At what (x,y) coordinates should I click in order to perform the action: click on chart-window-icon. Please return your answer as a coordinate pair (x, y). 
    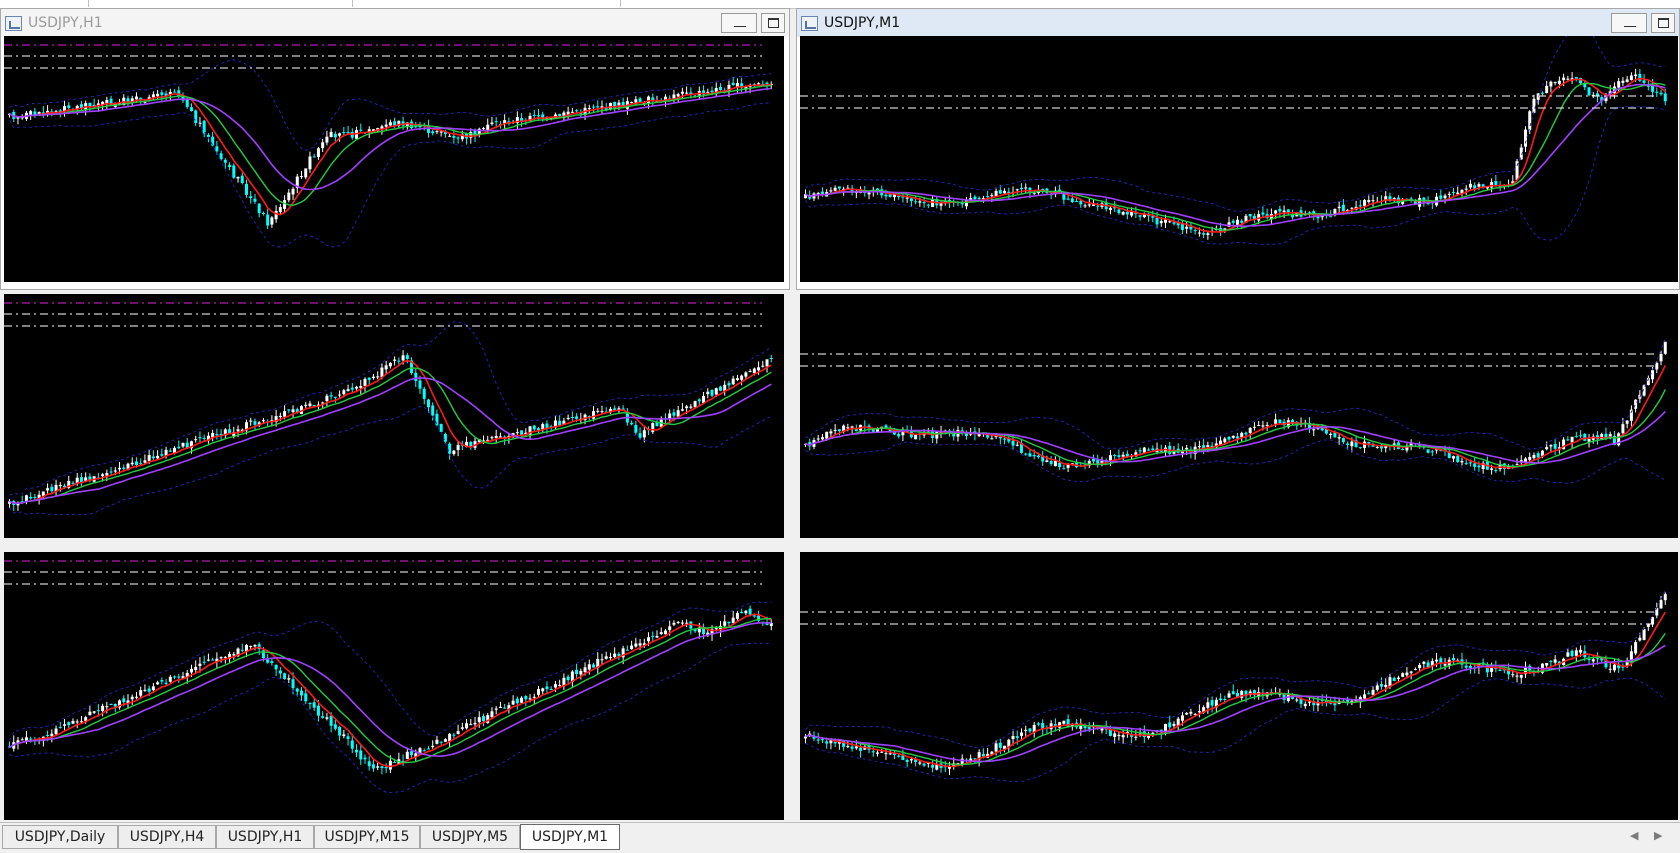
    Looking at the image, I should click on (809, 23).